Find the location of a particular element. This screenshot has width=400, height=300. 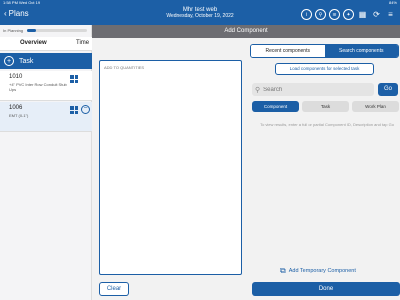

task-row-1006: 1006 EMT (0-1") − is located at coordinates (46, 117).